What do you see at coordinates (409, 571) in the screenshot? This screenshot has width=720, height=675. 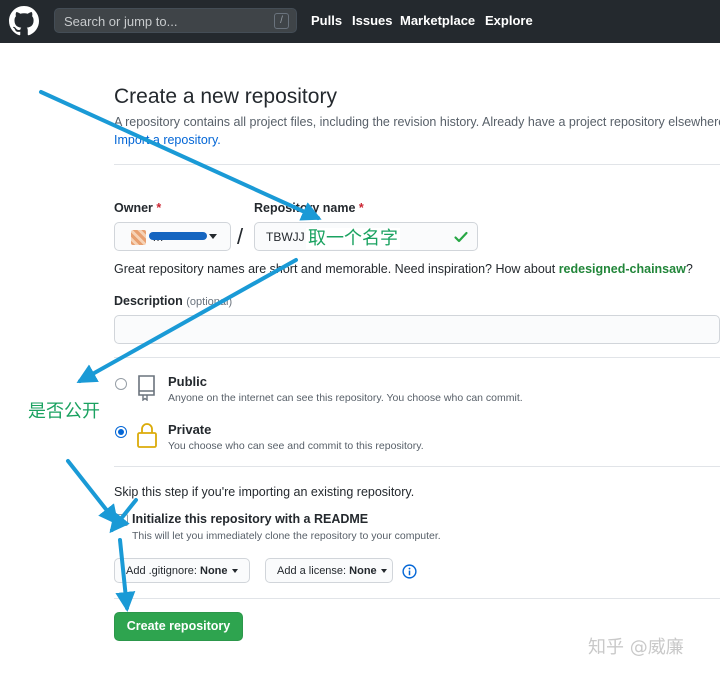 I see `info-icon` at bounding box center [409, 571].